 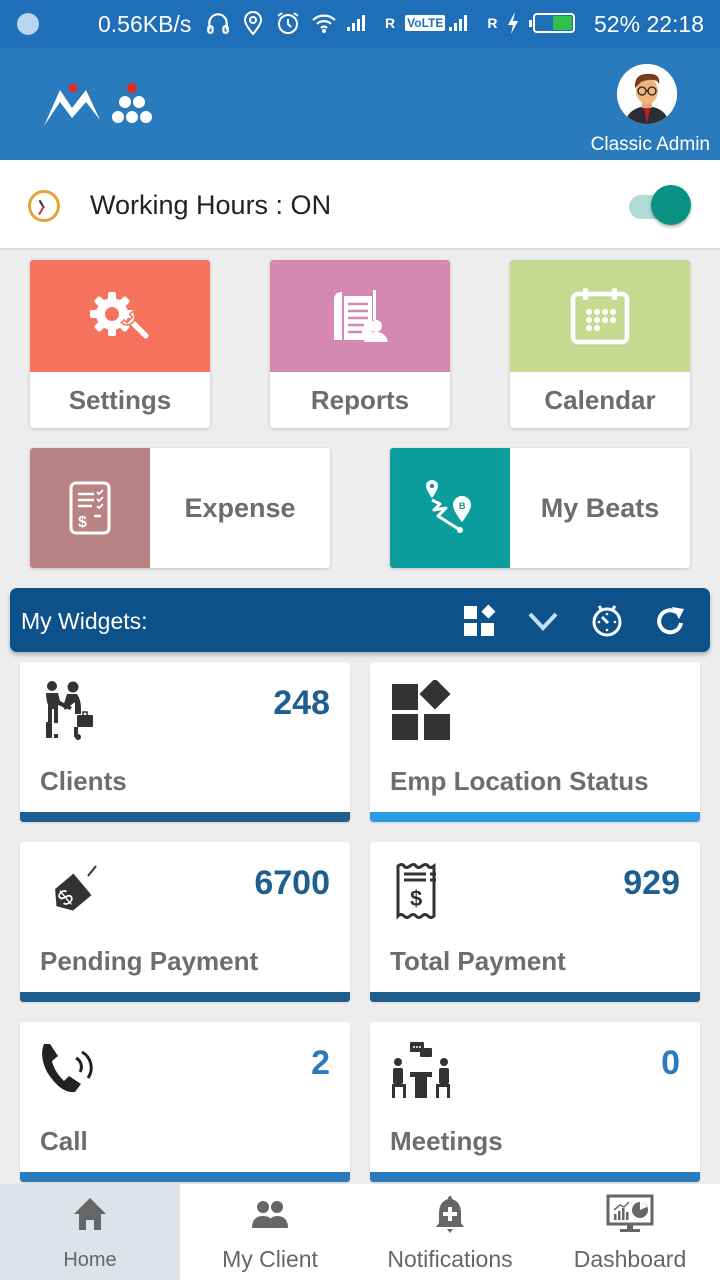 I want to click on status-bar: 0.56KB/s R VoLTE R 52% 22:18, so click(x=360, y=24).